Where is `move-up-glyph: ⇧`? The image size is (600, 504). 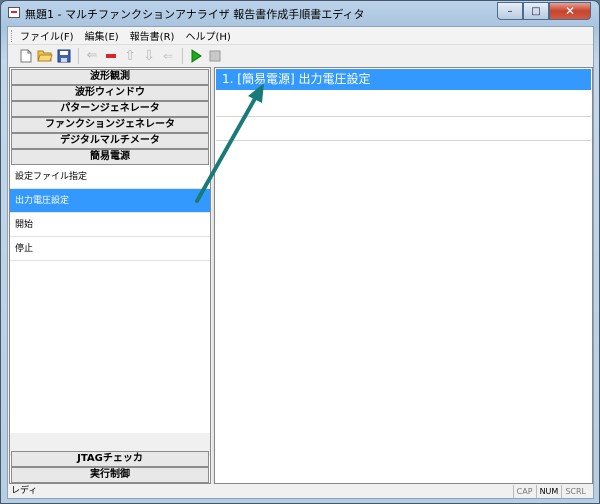
move-up-glyph: ⇧ is located at coordinates (130, 55).